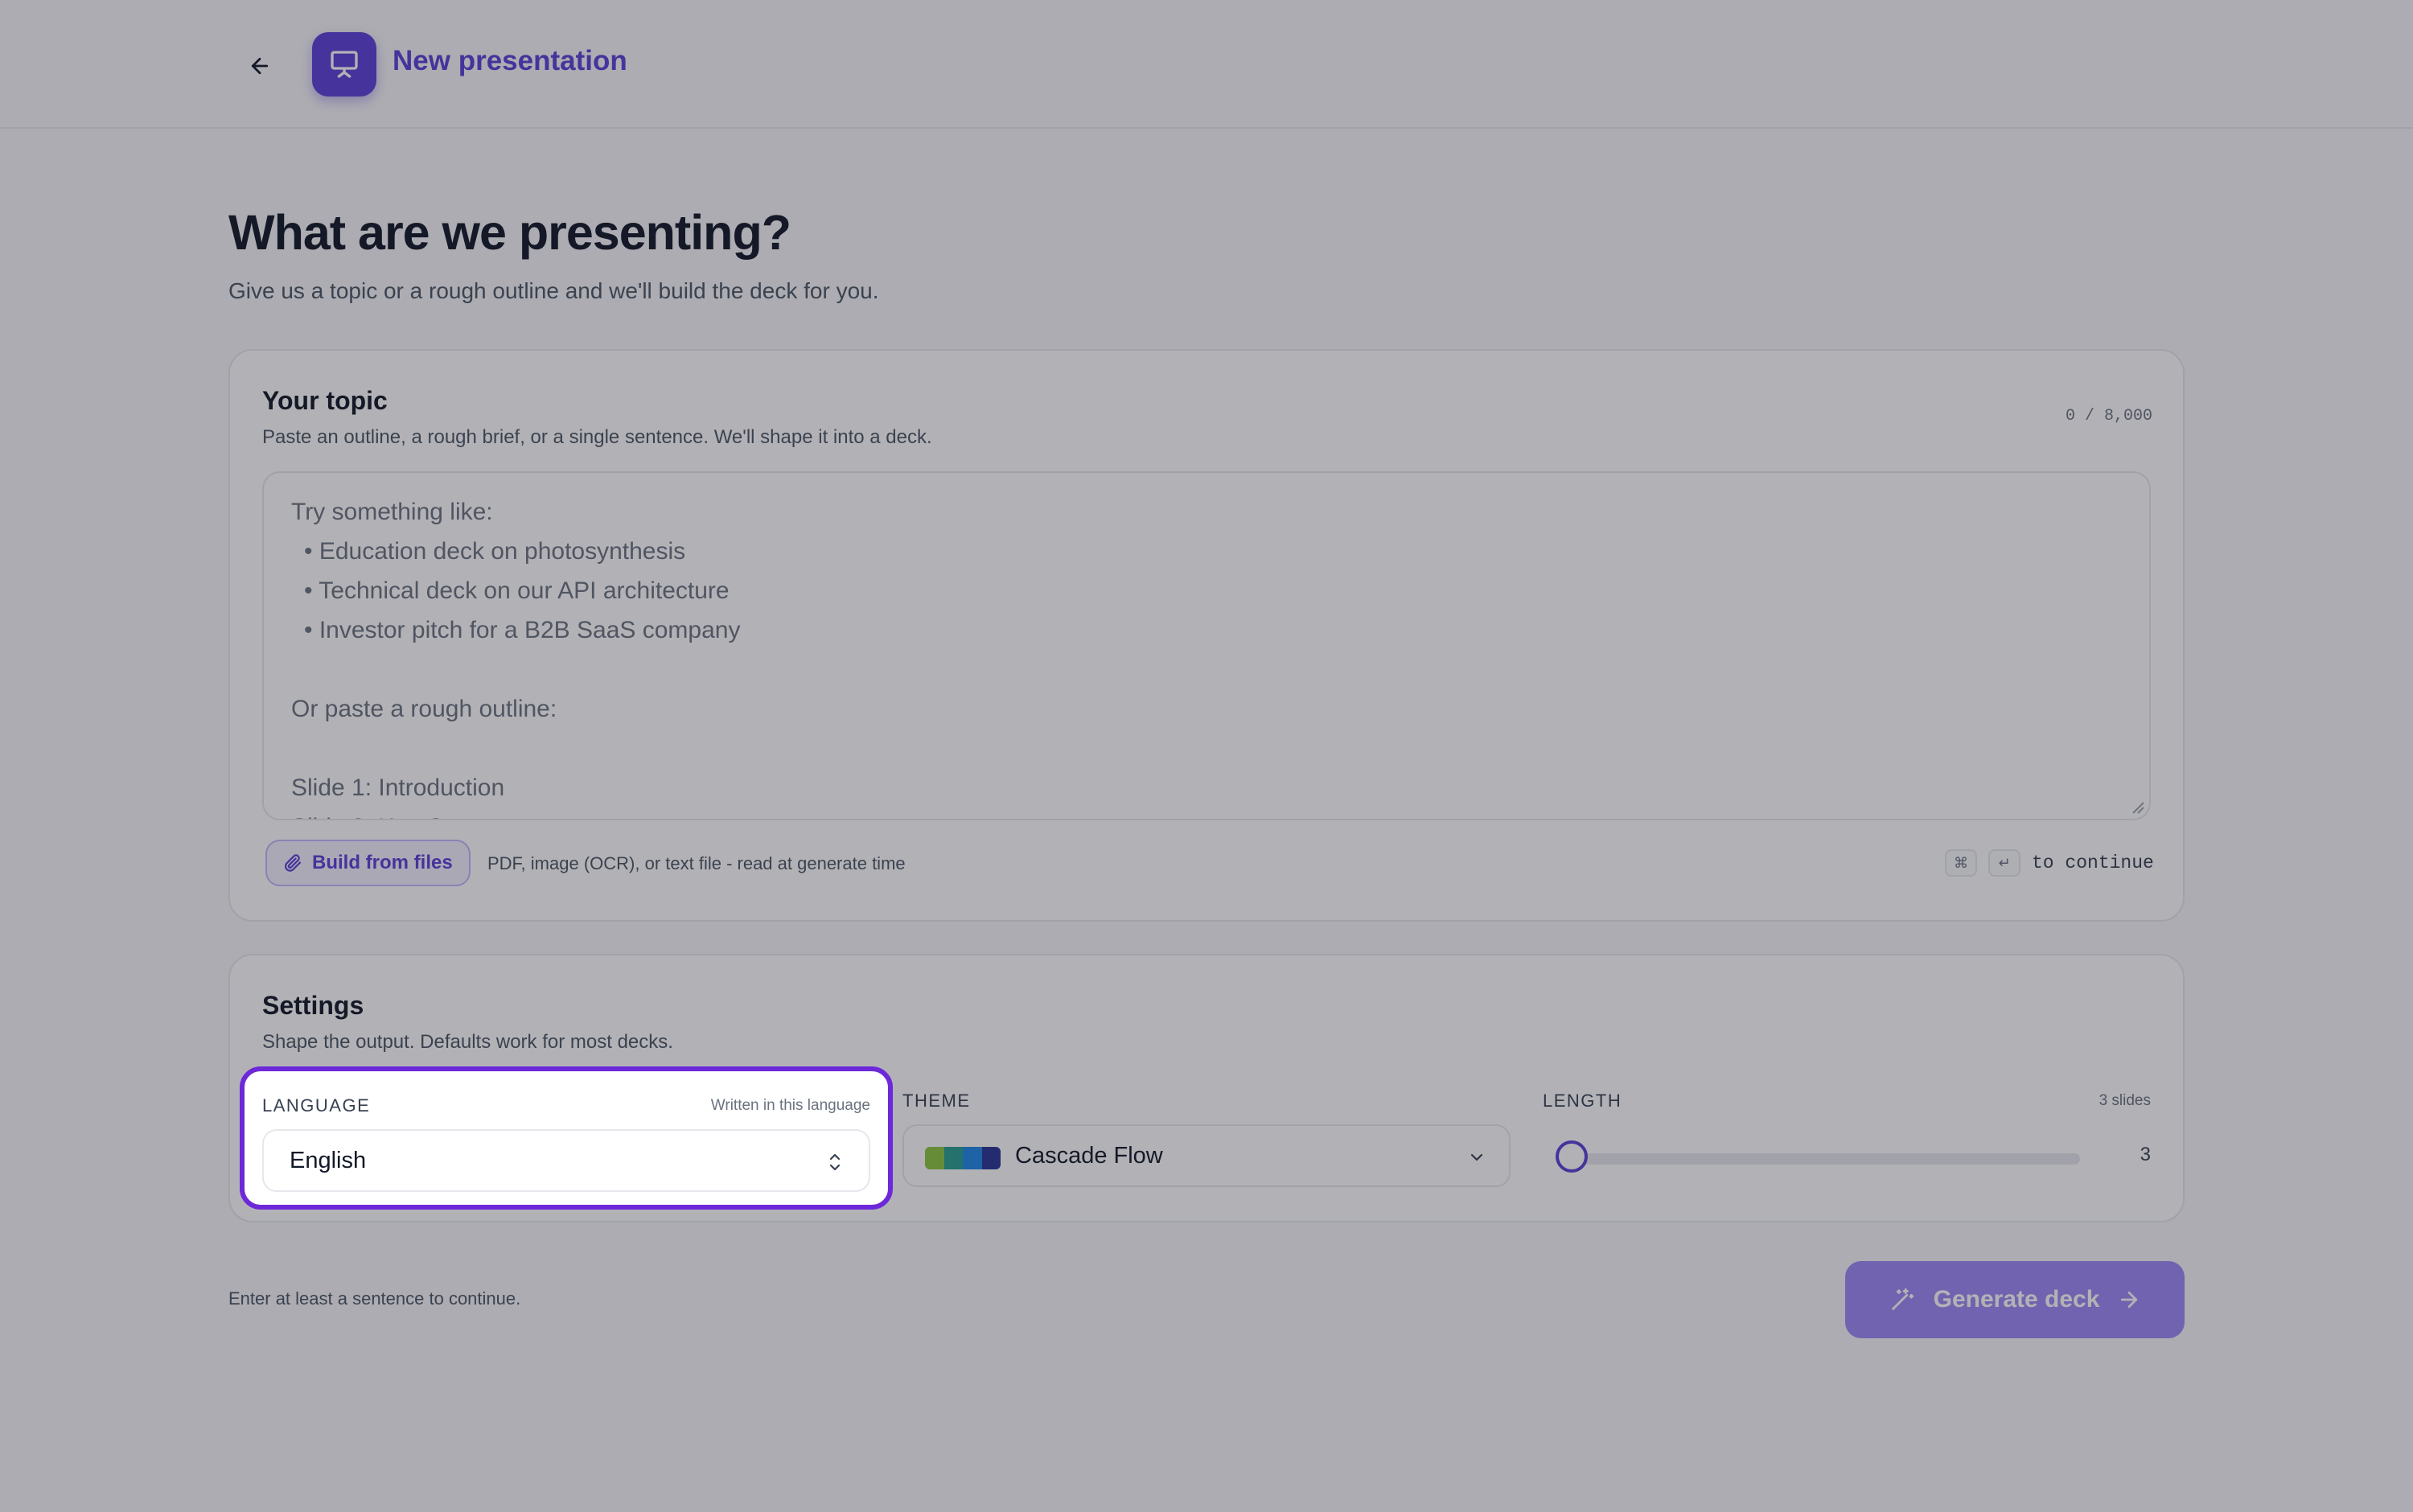 This screenshot has height=1512, width=2413. Describe the element at coordinates (2108, 416) in the screenshot. I see `character-counter: 0 / 8,000` at that location.